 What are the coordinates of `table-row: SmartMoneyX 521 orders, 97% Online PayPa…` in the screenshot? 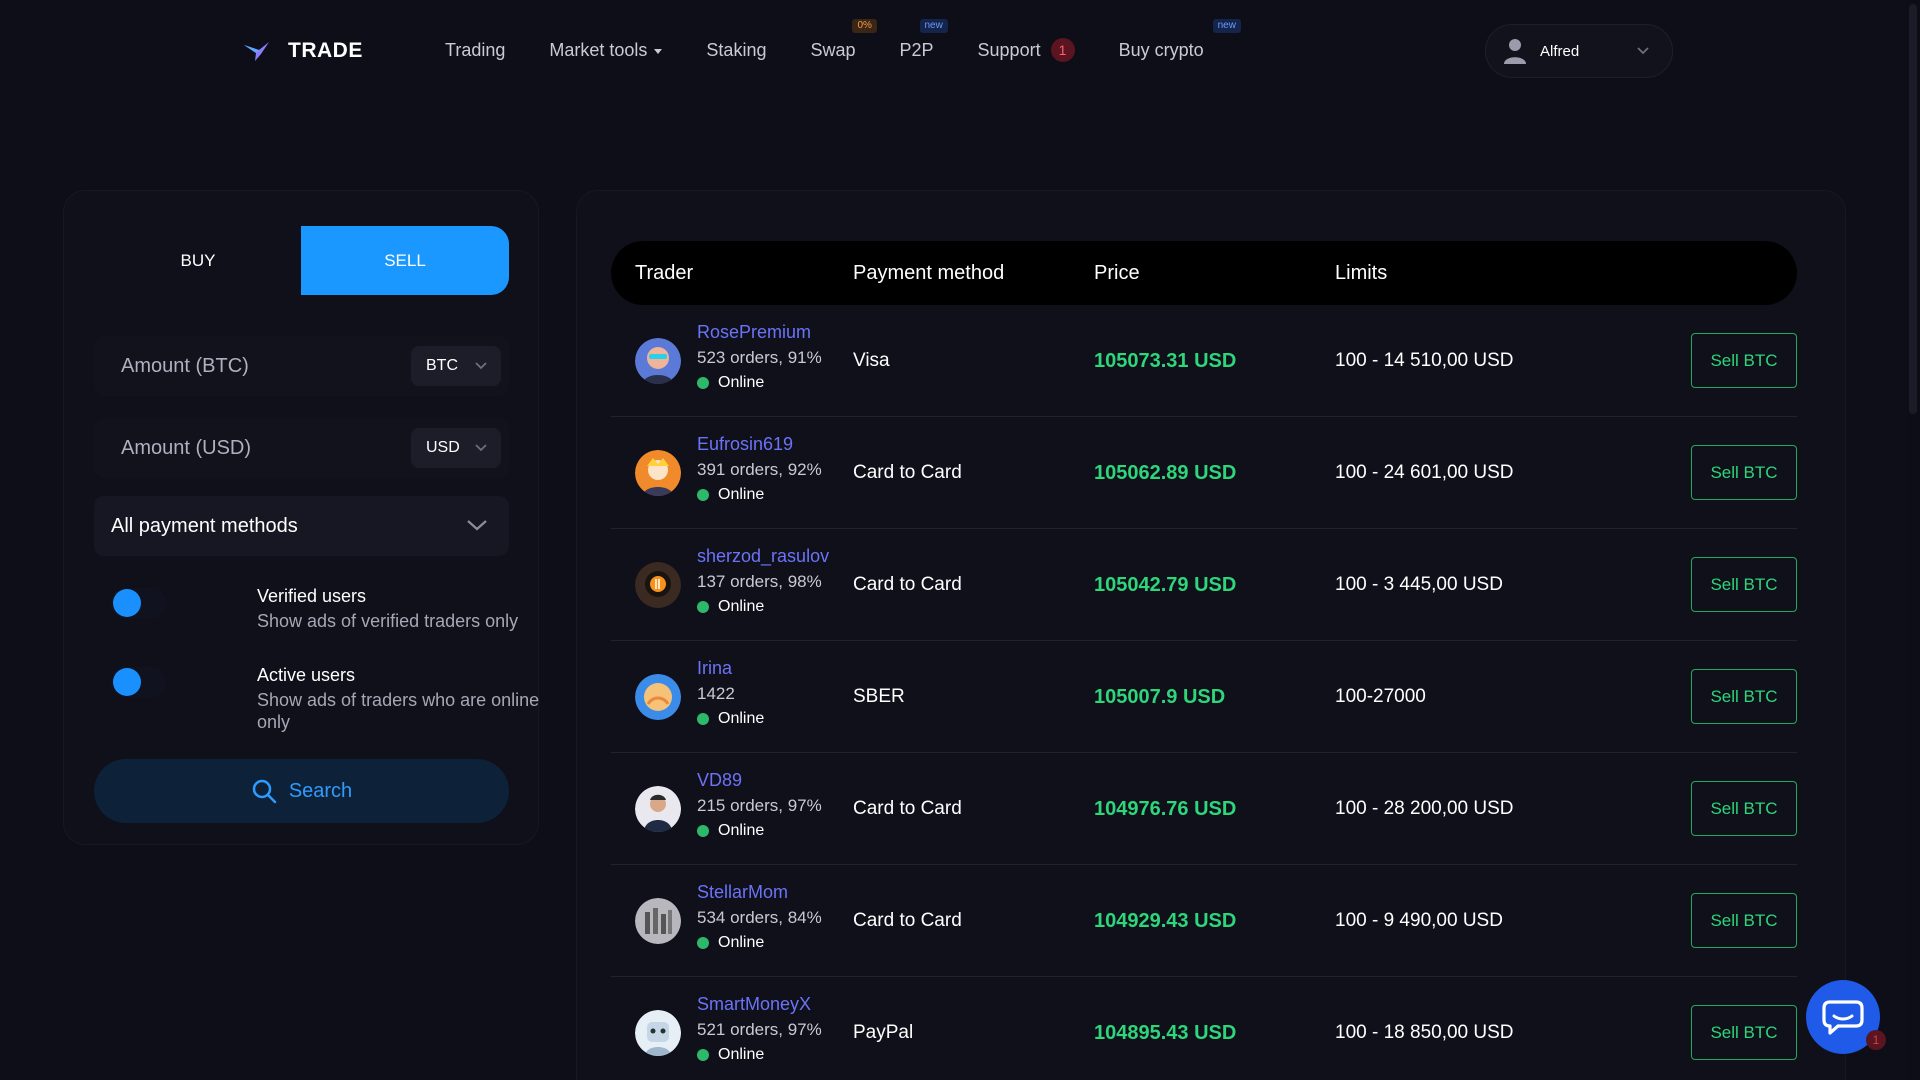 It's located at (1204, 1028).